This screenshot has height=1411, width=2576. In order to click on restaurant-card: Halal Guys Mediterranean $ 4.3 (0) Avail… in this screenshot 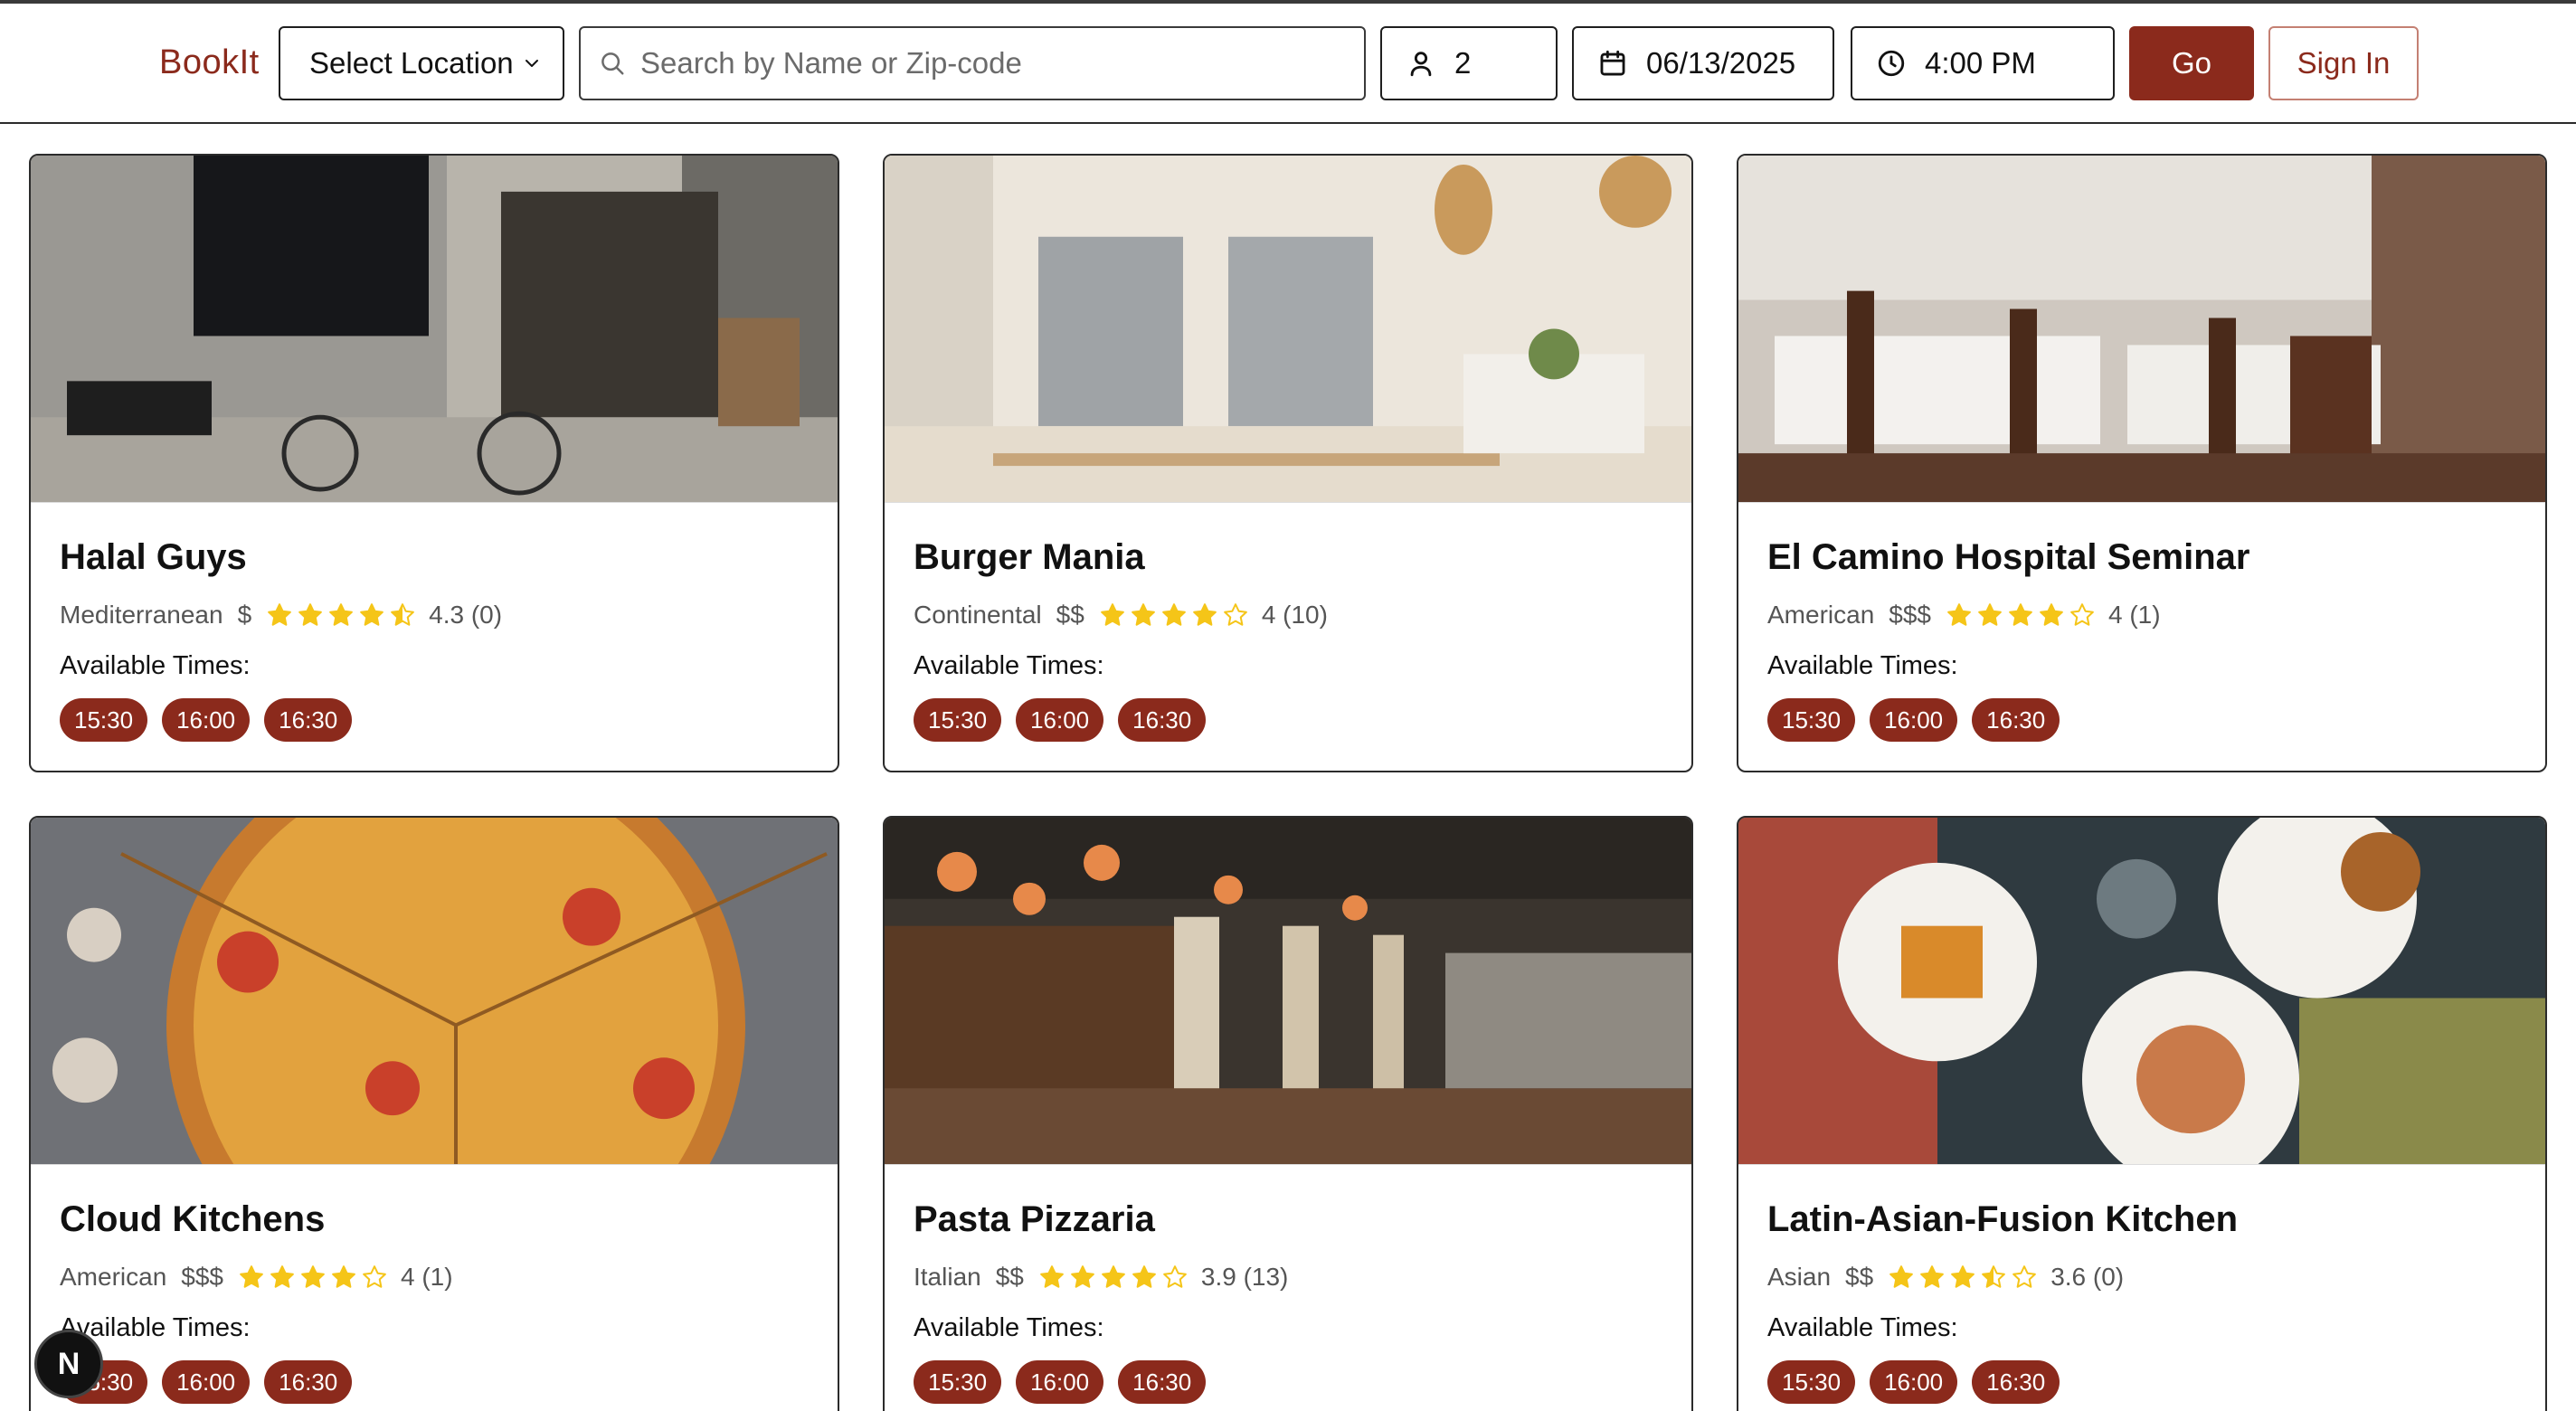, I will do `click(434, 463)`.